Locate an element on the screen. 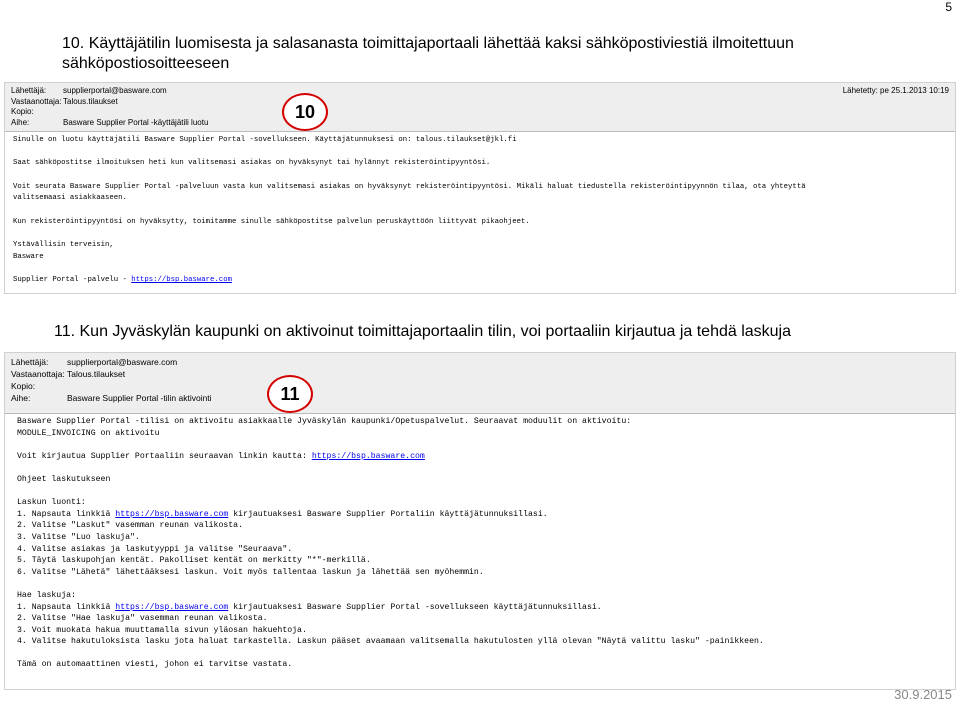 The width and height of the screenshot is (960, 704). email-body-line: Basware is located at coordinates (480, 258).